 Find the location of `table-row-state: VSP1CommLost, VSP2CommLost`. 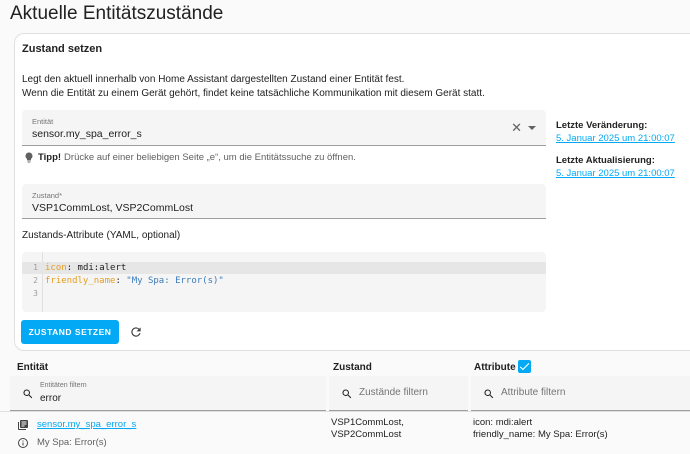

table-row-state: VSP1CommLost, VSP2CommLost is located at coordinates (367, 428).